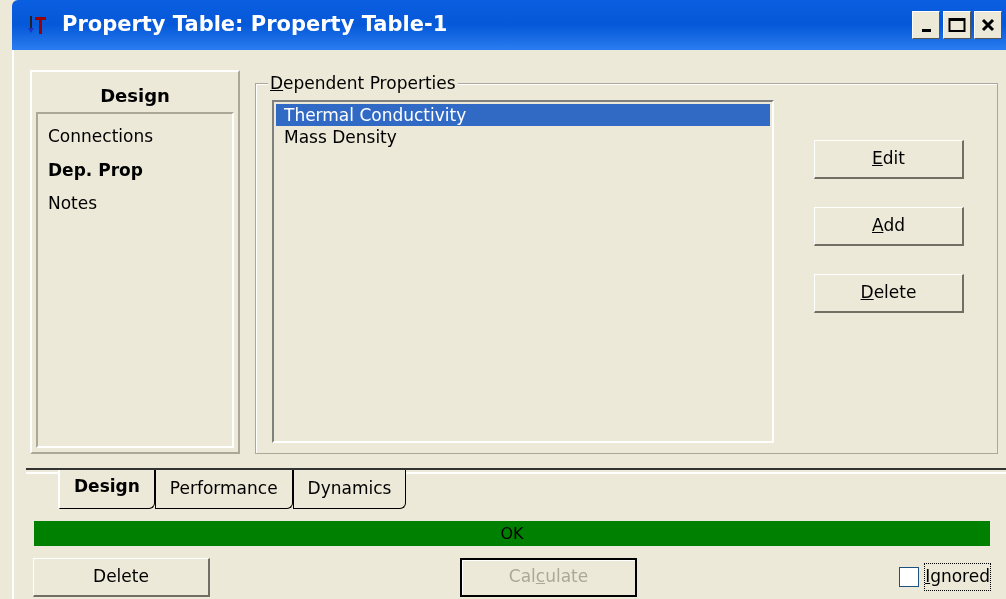 This screenshot has height=599, width=1006. What do you see at coordinates (909, 577) in the screenshot?
I see `checkbox` at bounding box center [909, 577].